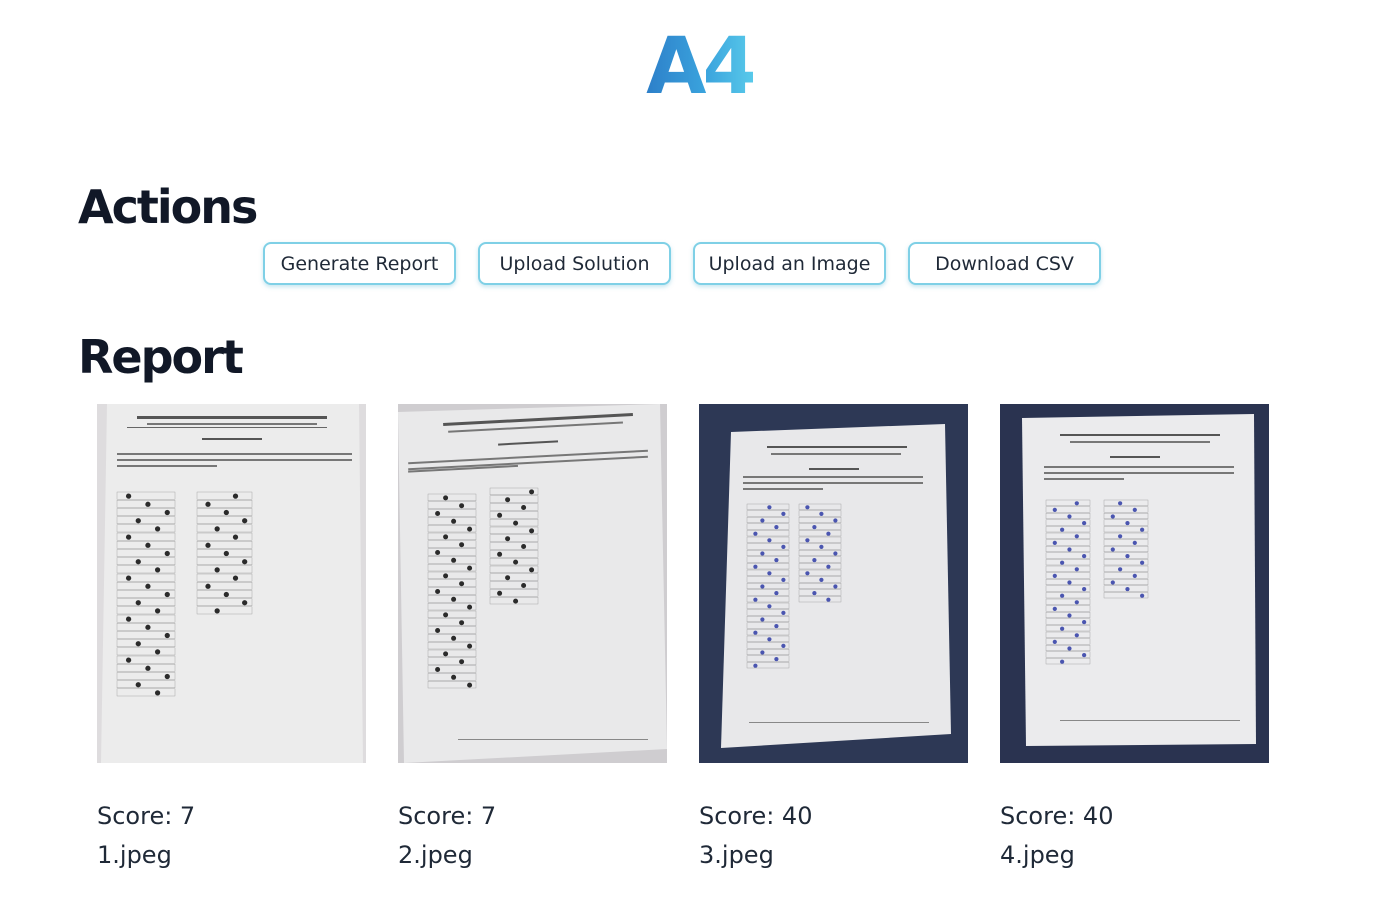 The height and width of the screenshot is (897, 1399). Describe the element at coordinates (789, 263) in the screenshot. I see `upload-image-button: Upload an Image` at that location.